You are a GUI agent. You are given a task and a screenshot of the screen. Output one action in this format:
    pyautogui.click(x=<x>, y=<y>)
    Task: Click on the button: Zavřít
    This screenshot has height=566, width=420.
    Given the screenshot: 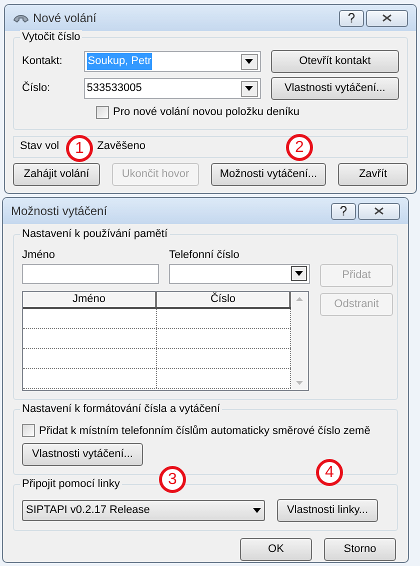 What is the action you would take?
    pyautogui.click(x=373, y=174)
    